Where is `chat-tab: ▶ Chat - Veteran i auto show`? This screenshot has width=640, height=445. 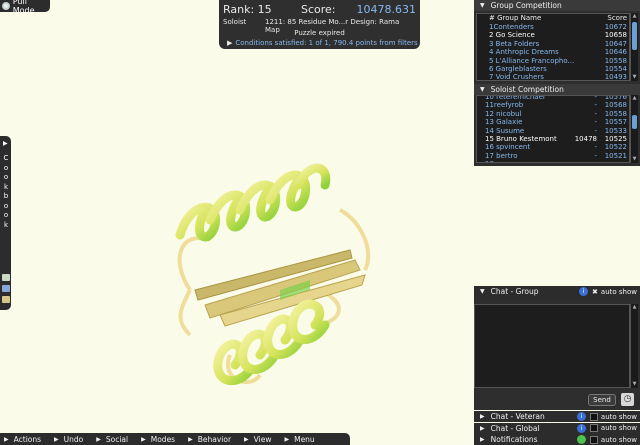 chat-tab: ▶ Chat - Veteran i auto show is located at coordinates (557, 416).